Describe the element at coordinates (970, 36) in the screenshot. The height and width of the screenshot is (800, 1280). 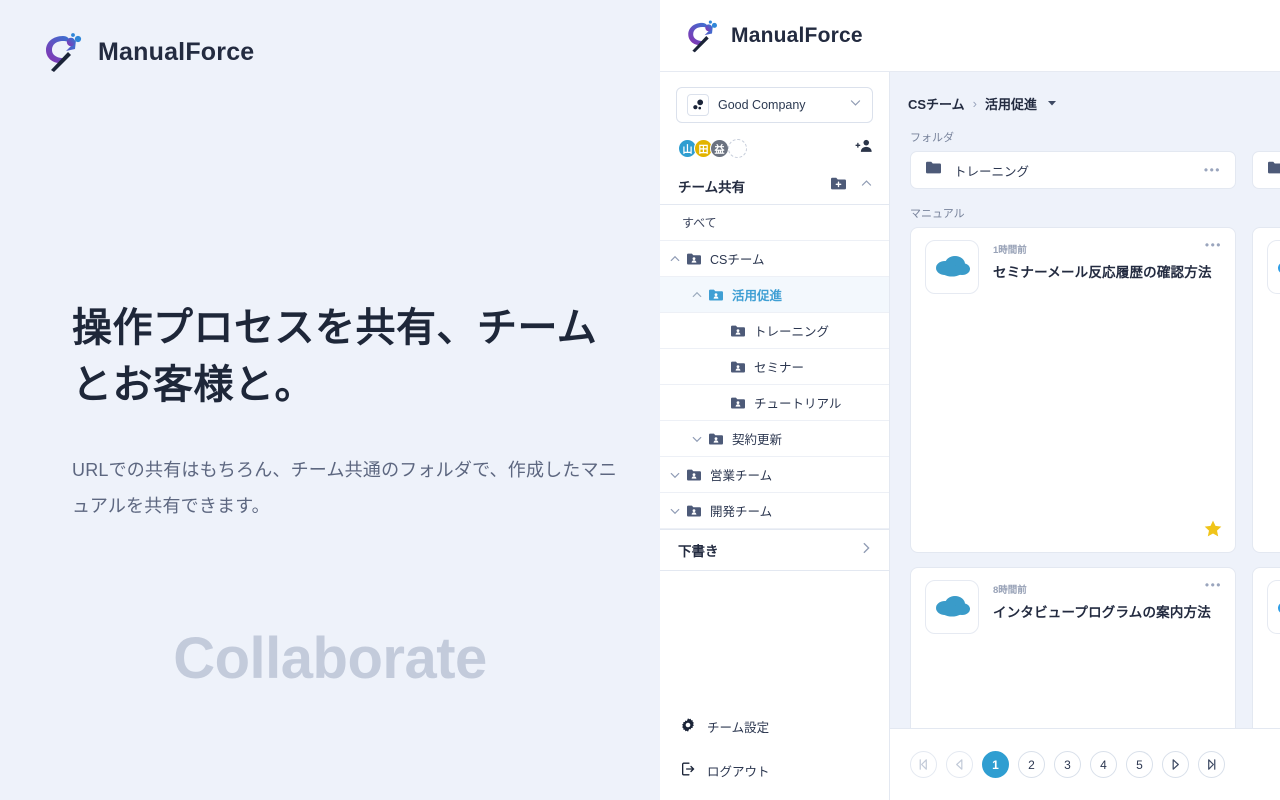
I see `app-header: ManualForce` at that location.